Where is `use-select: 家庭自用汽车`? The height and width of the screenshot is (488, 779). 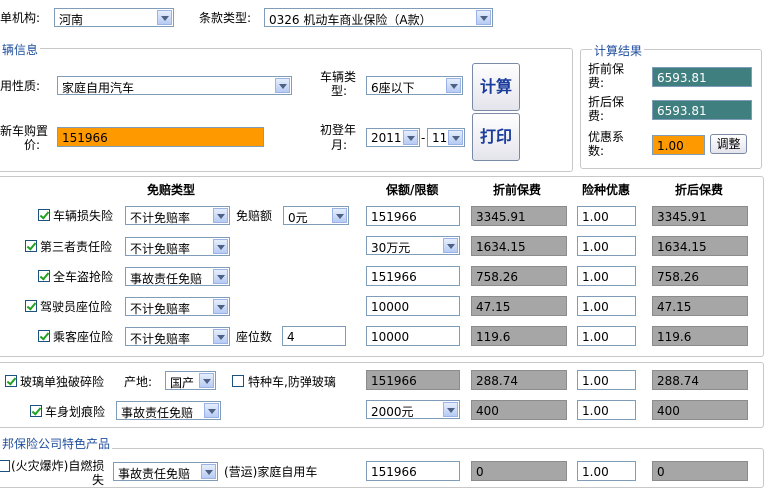 use-select: 家庭自用汽车 is located at coordinates (174, 85).